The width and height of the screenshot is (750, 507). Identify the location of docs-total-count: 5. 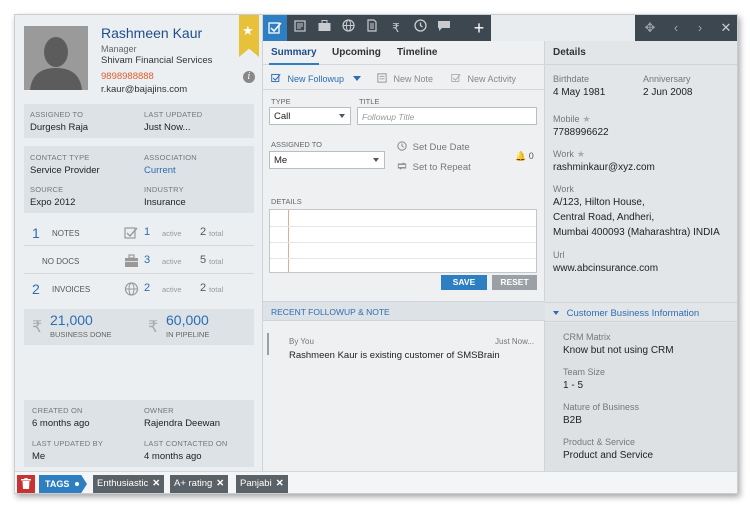
(203, 260).